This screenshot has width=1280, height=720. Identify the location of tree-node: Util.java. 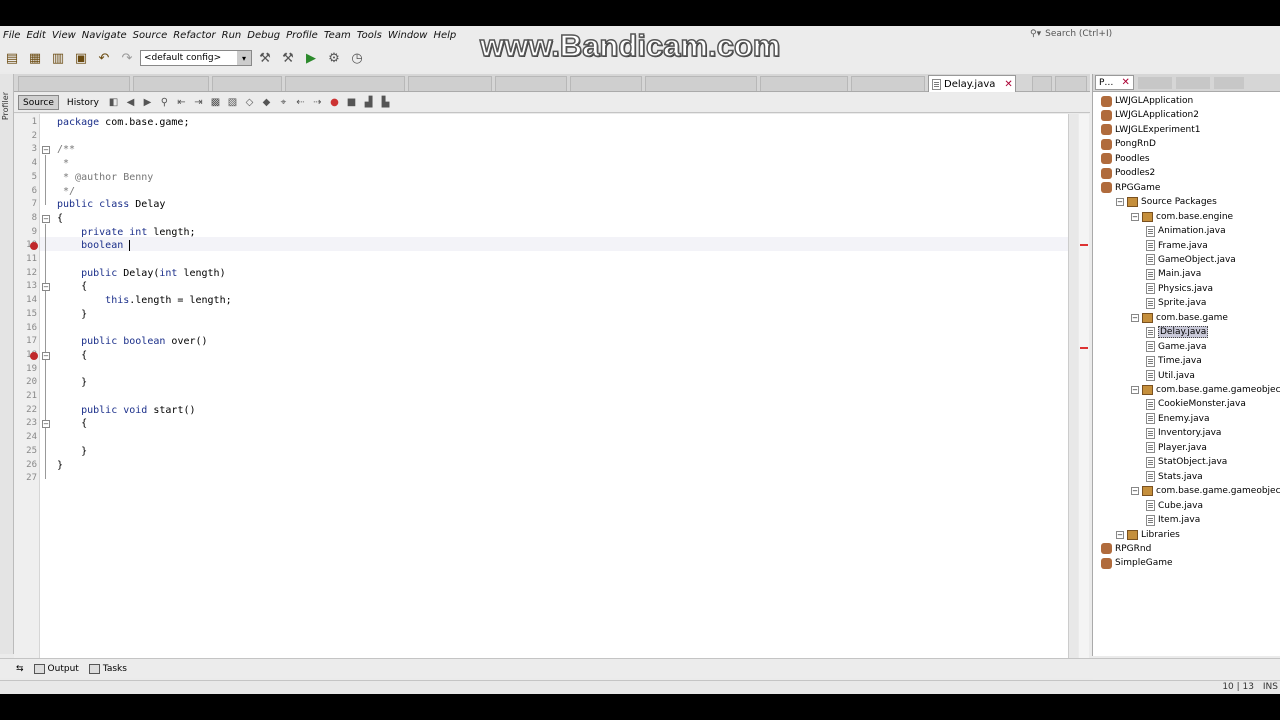
(1170, 376).